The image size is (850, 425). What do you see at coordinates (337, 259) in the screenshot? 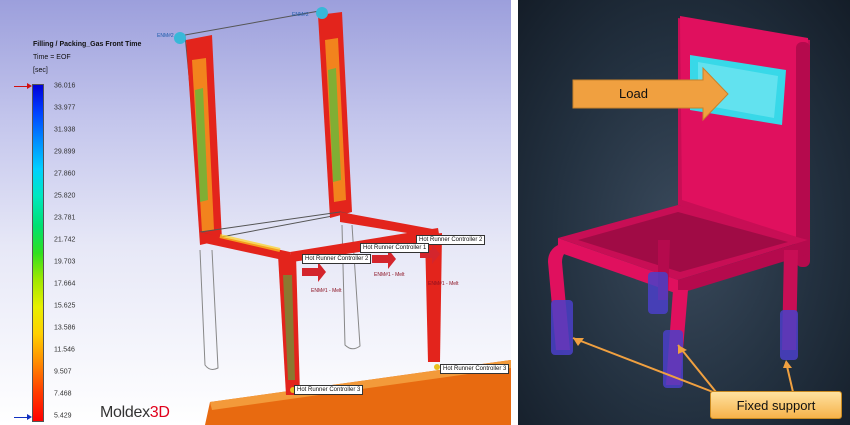
I see `hot-runner-label: Hot Runner Controller 2` at bounding box center [337, 259].